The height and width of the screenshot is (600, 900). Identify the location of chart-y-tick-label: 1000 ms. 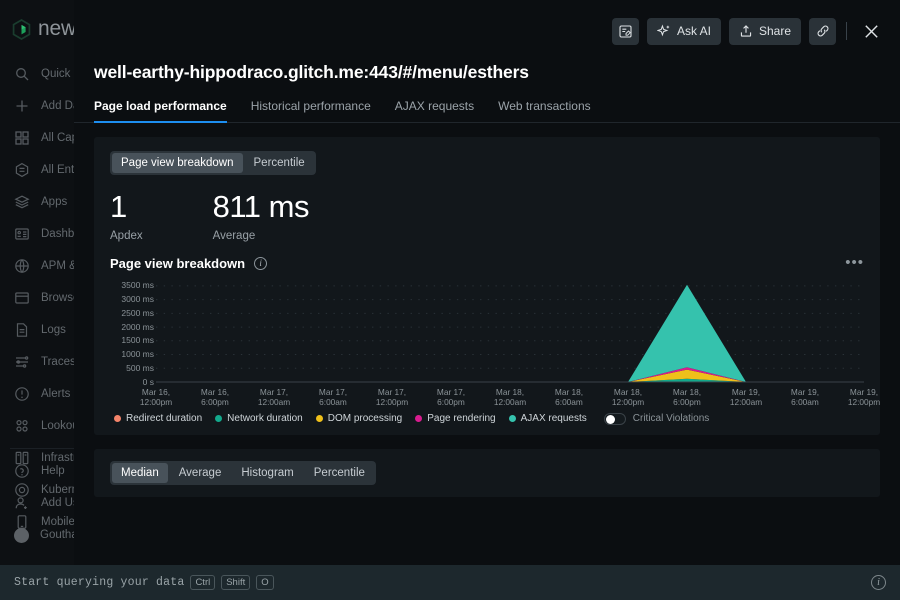
(137, 354).